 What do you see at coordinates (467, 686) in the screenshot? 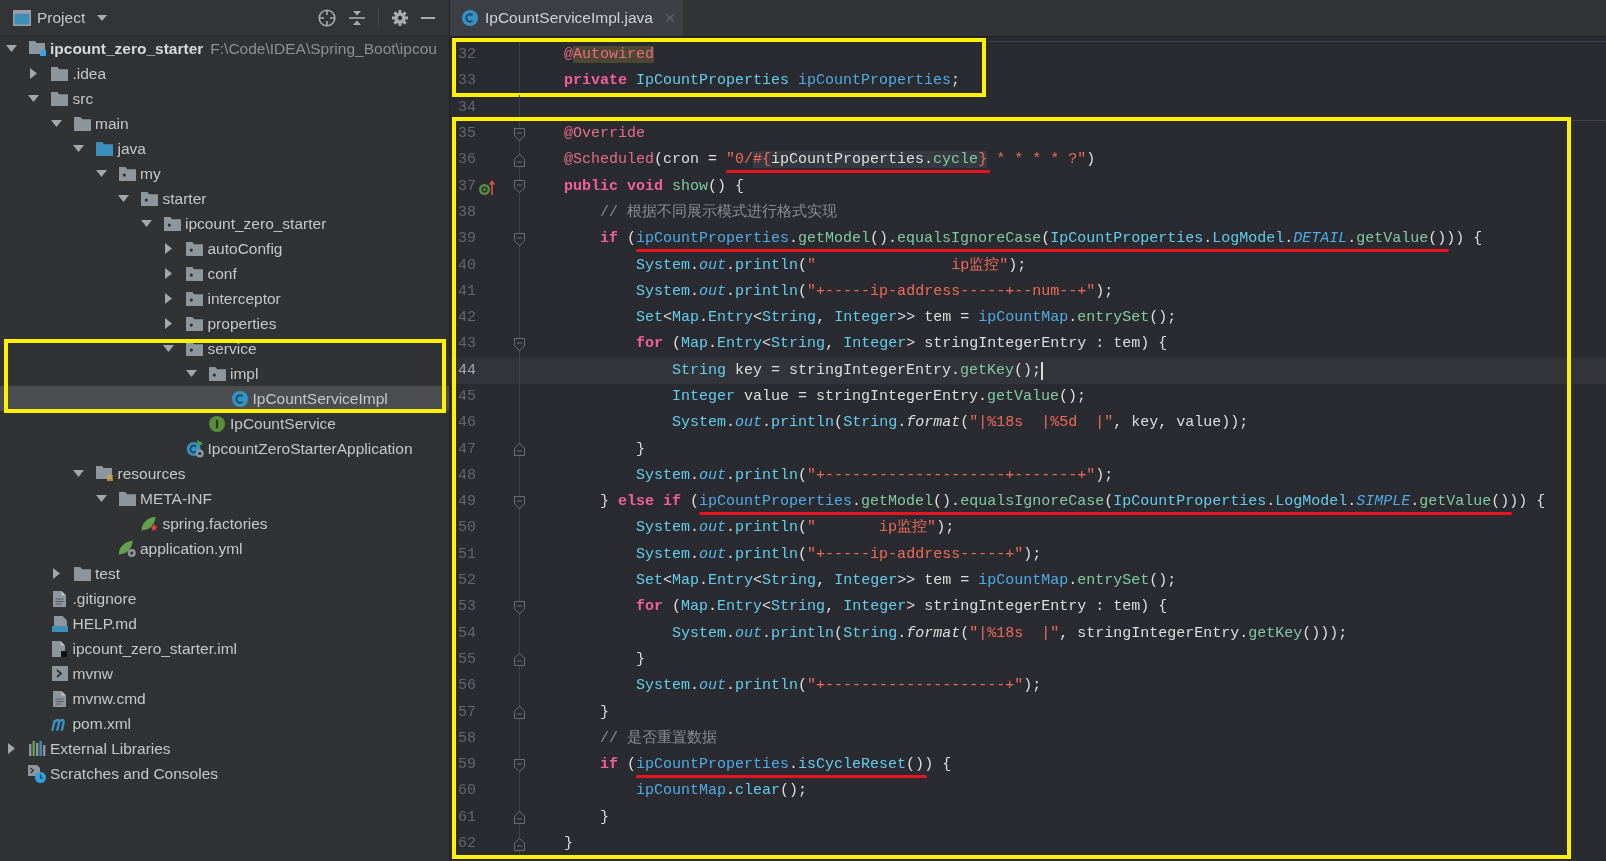
I see `line-number: 56` at bounding box center [467, 686].